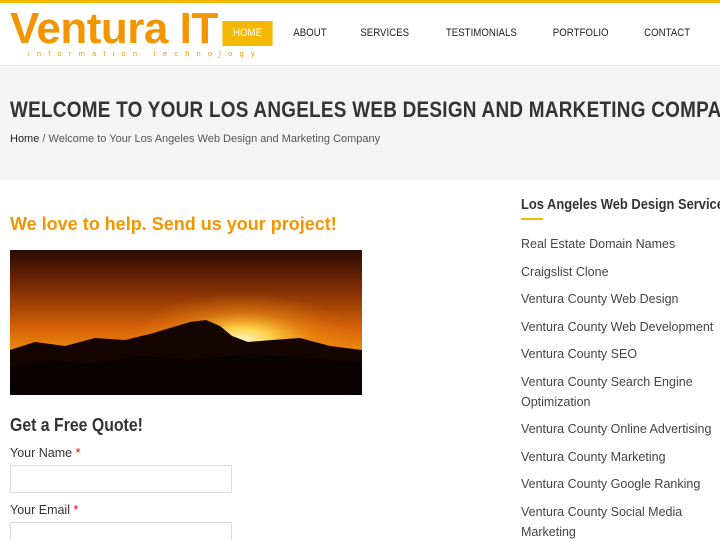 The image size is (720, 540). What do you see at coordinates (247, 33) in the screenshot?
I see `nav-item-home: HOME` at bounding box center [247, 33].